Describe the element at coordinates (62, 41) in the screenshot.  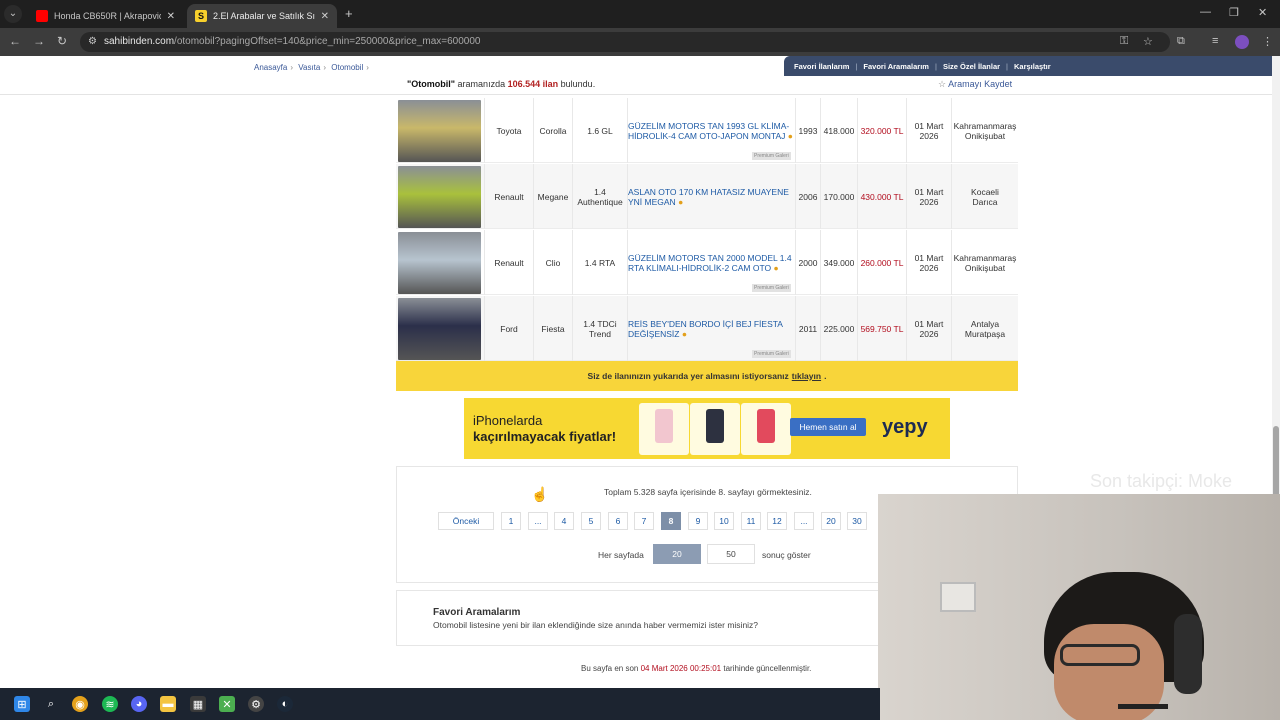
I see `reload-icon: ↻` at that location.